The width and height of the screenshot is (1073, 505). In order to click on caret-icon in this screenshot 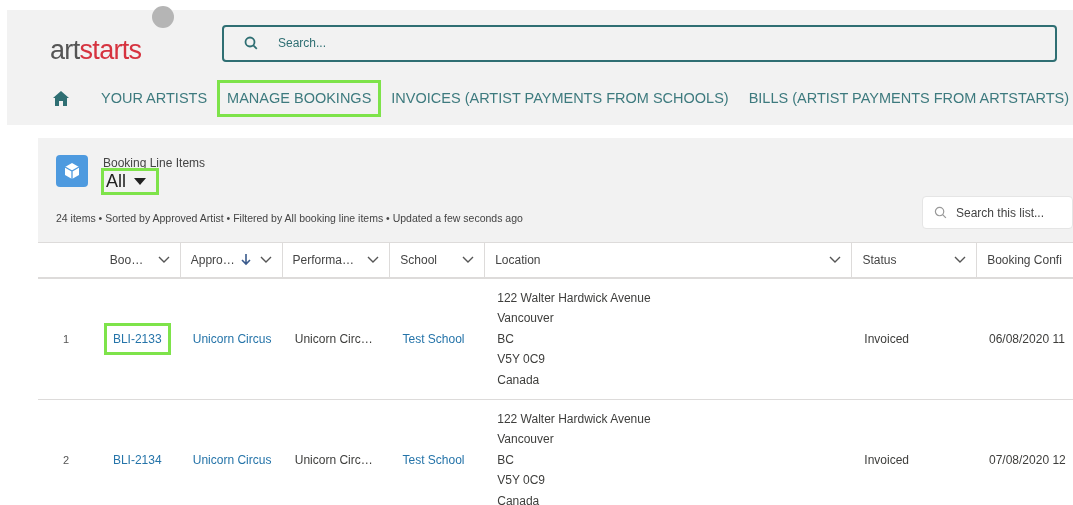, I will do `click(140, 181)`.